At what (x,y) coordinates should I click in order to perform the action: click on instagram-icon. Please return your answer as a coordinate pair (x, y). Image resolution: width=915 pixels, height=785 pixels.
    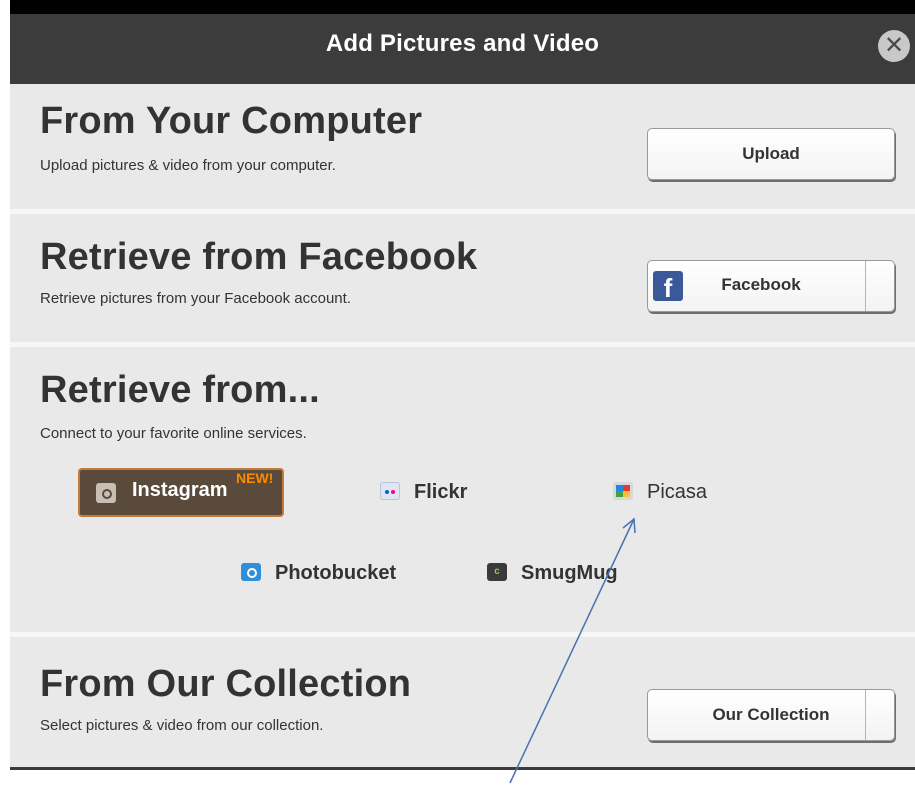
    Looking at the image, I should click on (106, 493).